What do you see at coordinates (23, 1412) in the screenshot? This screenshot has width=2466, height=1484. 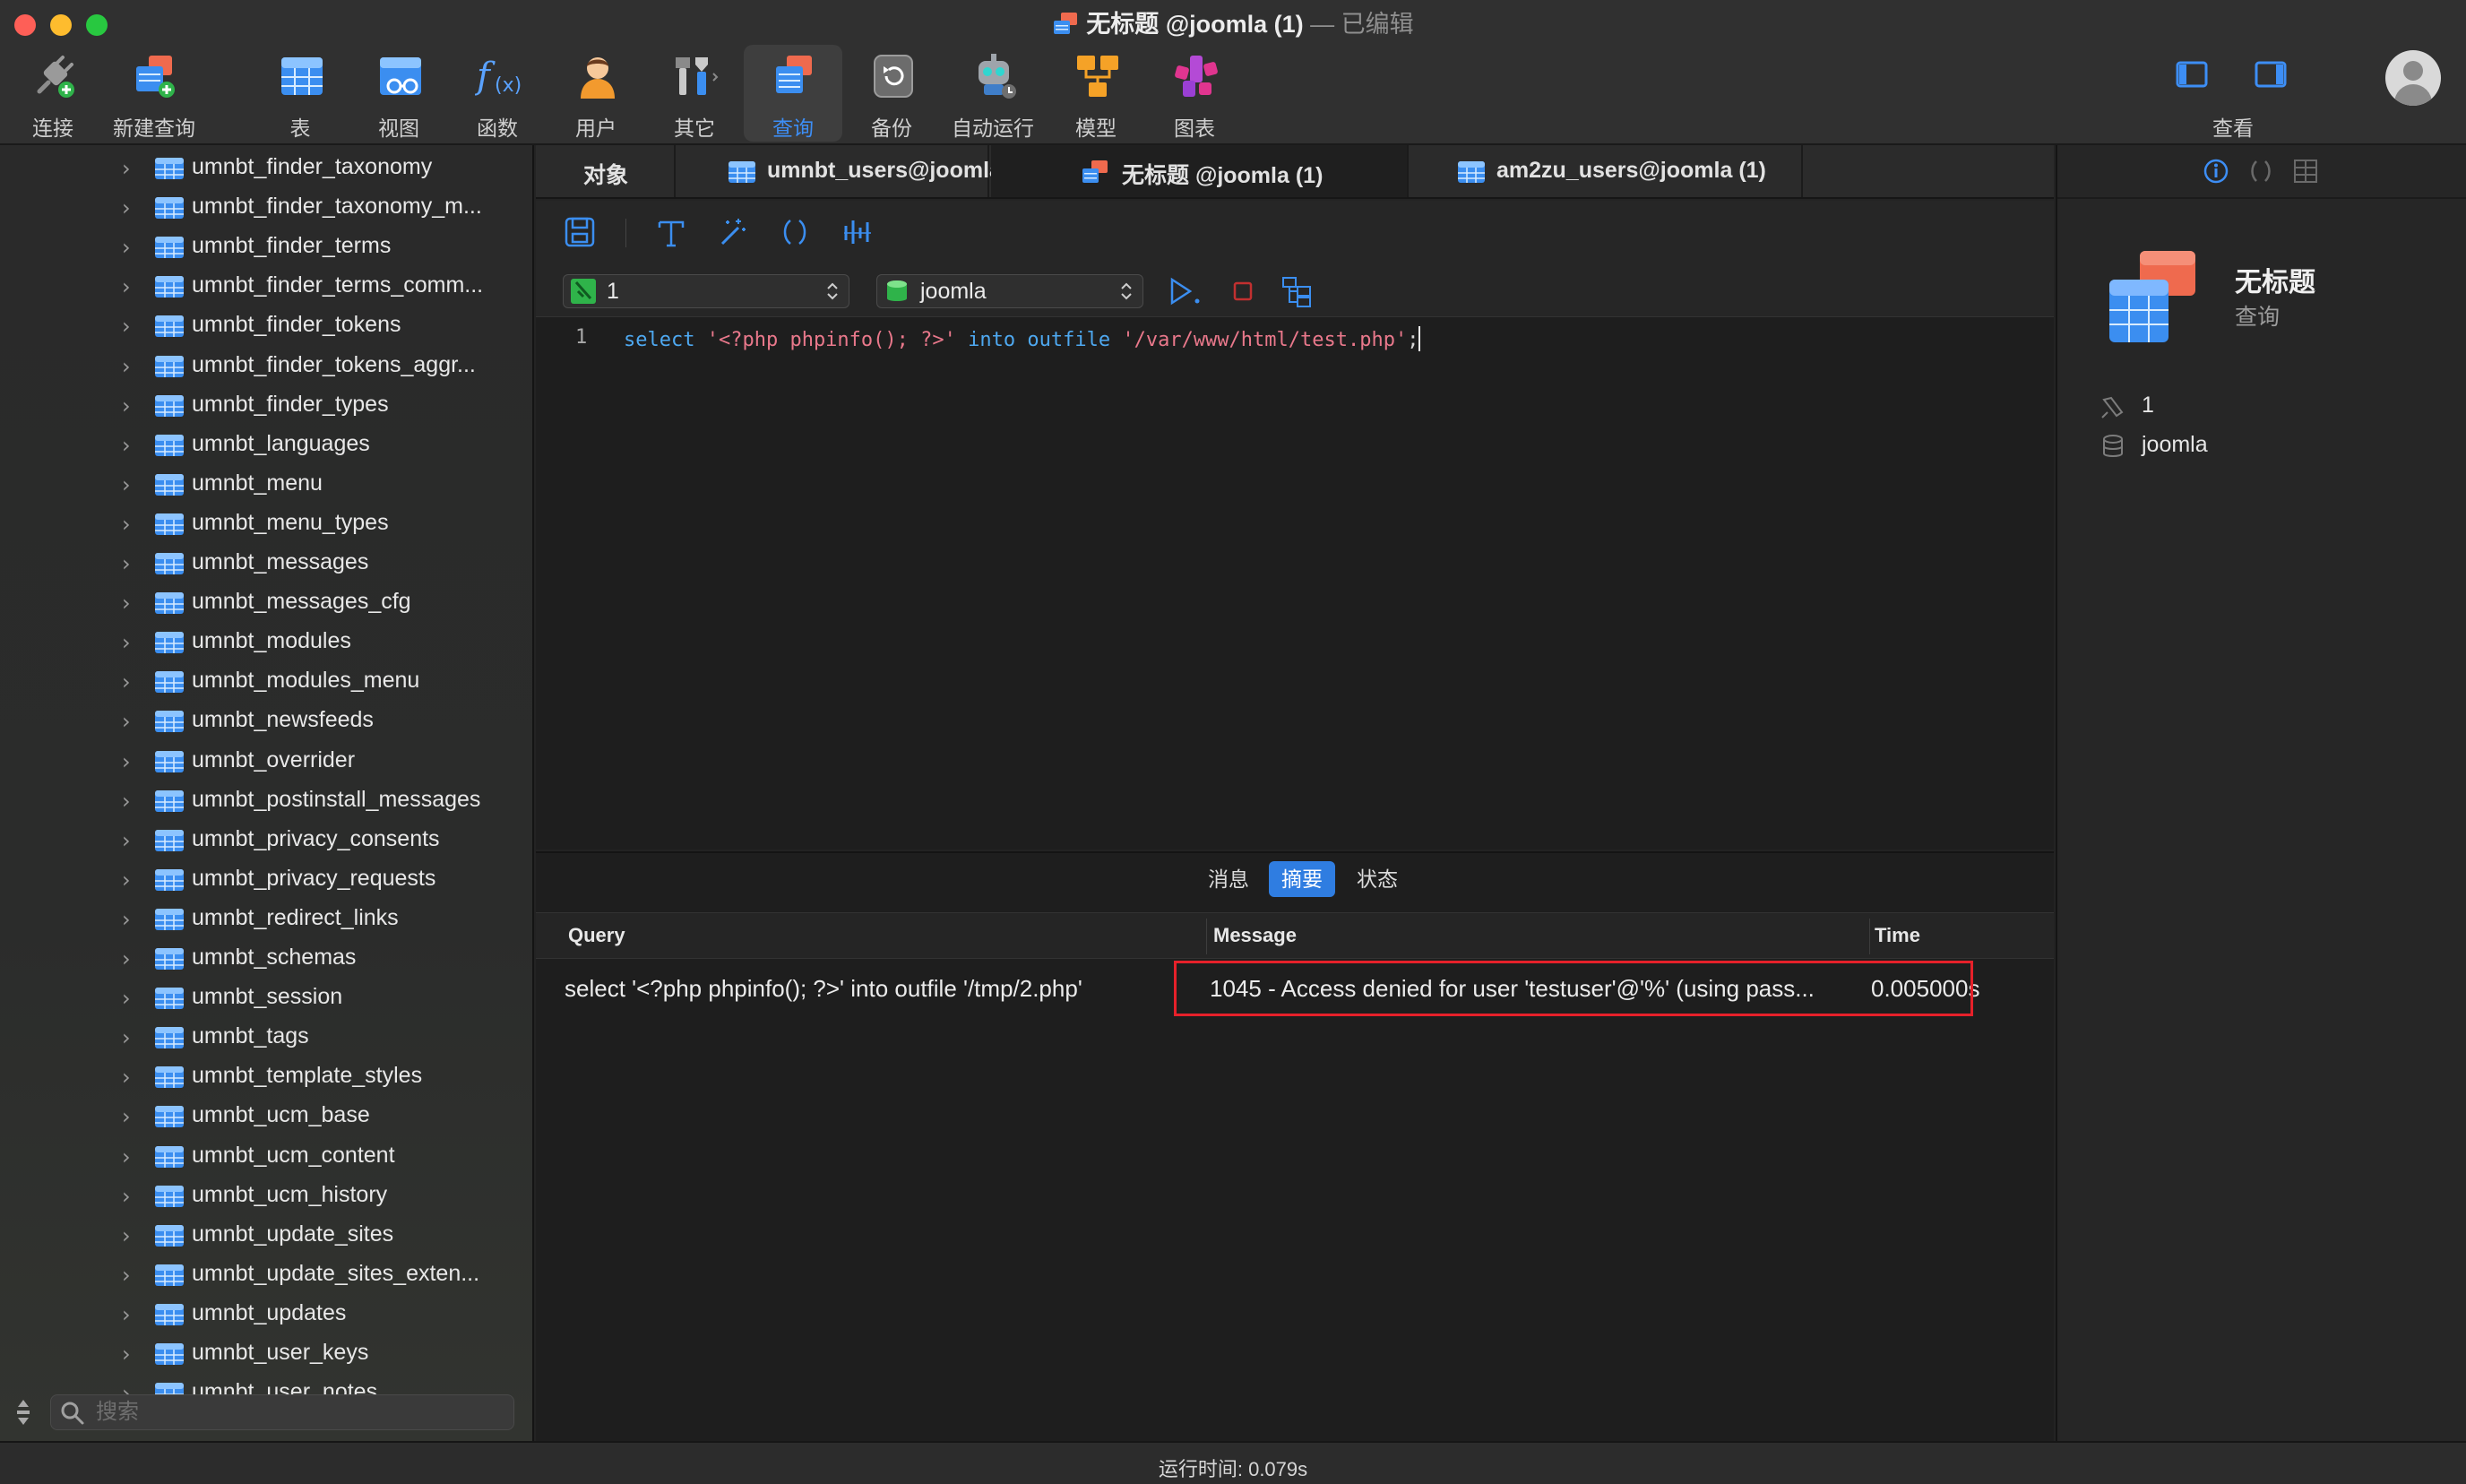 I see `filter-icon` at bounding box center [23, 1412].